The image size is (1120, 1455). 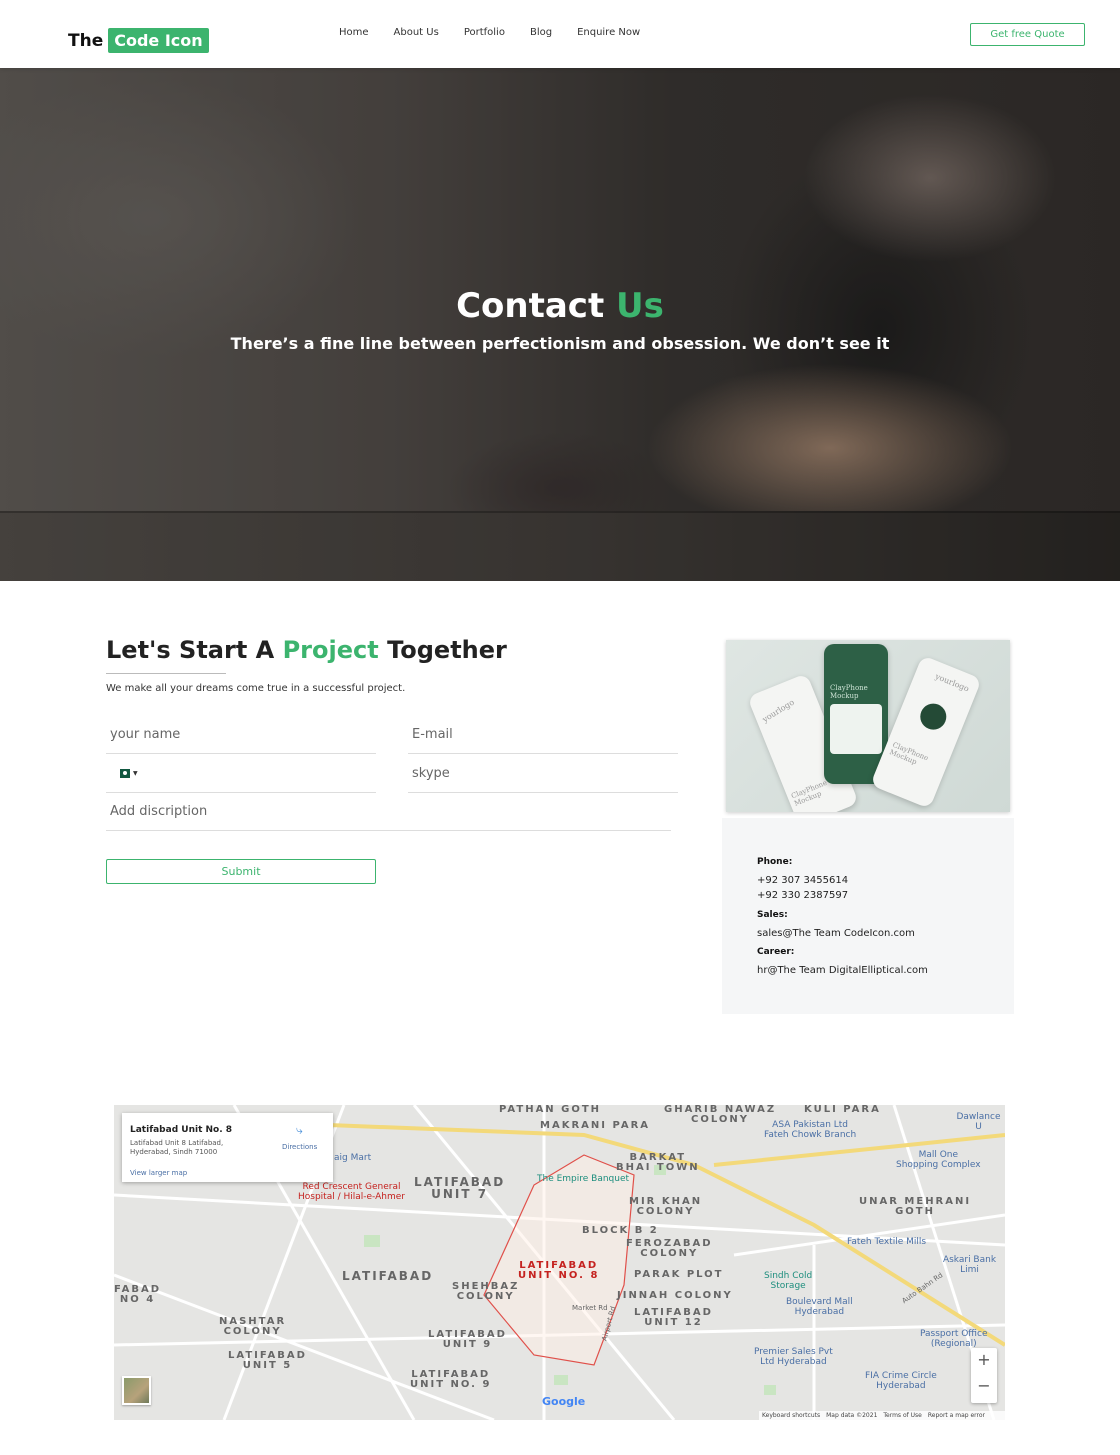 I want to click on map-label-pathan-goth: PATHAN GOTH, so click(x=550, y=1110).